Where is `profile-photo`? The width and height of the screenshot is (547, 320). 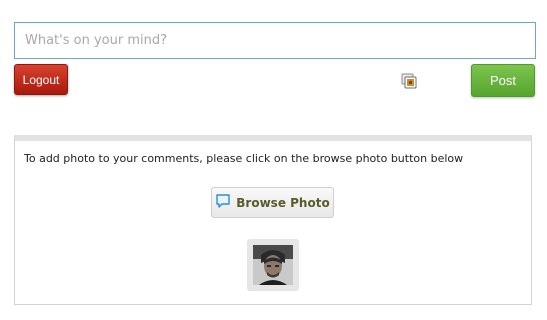 profile-photo is located at coordinates (273, 265).